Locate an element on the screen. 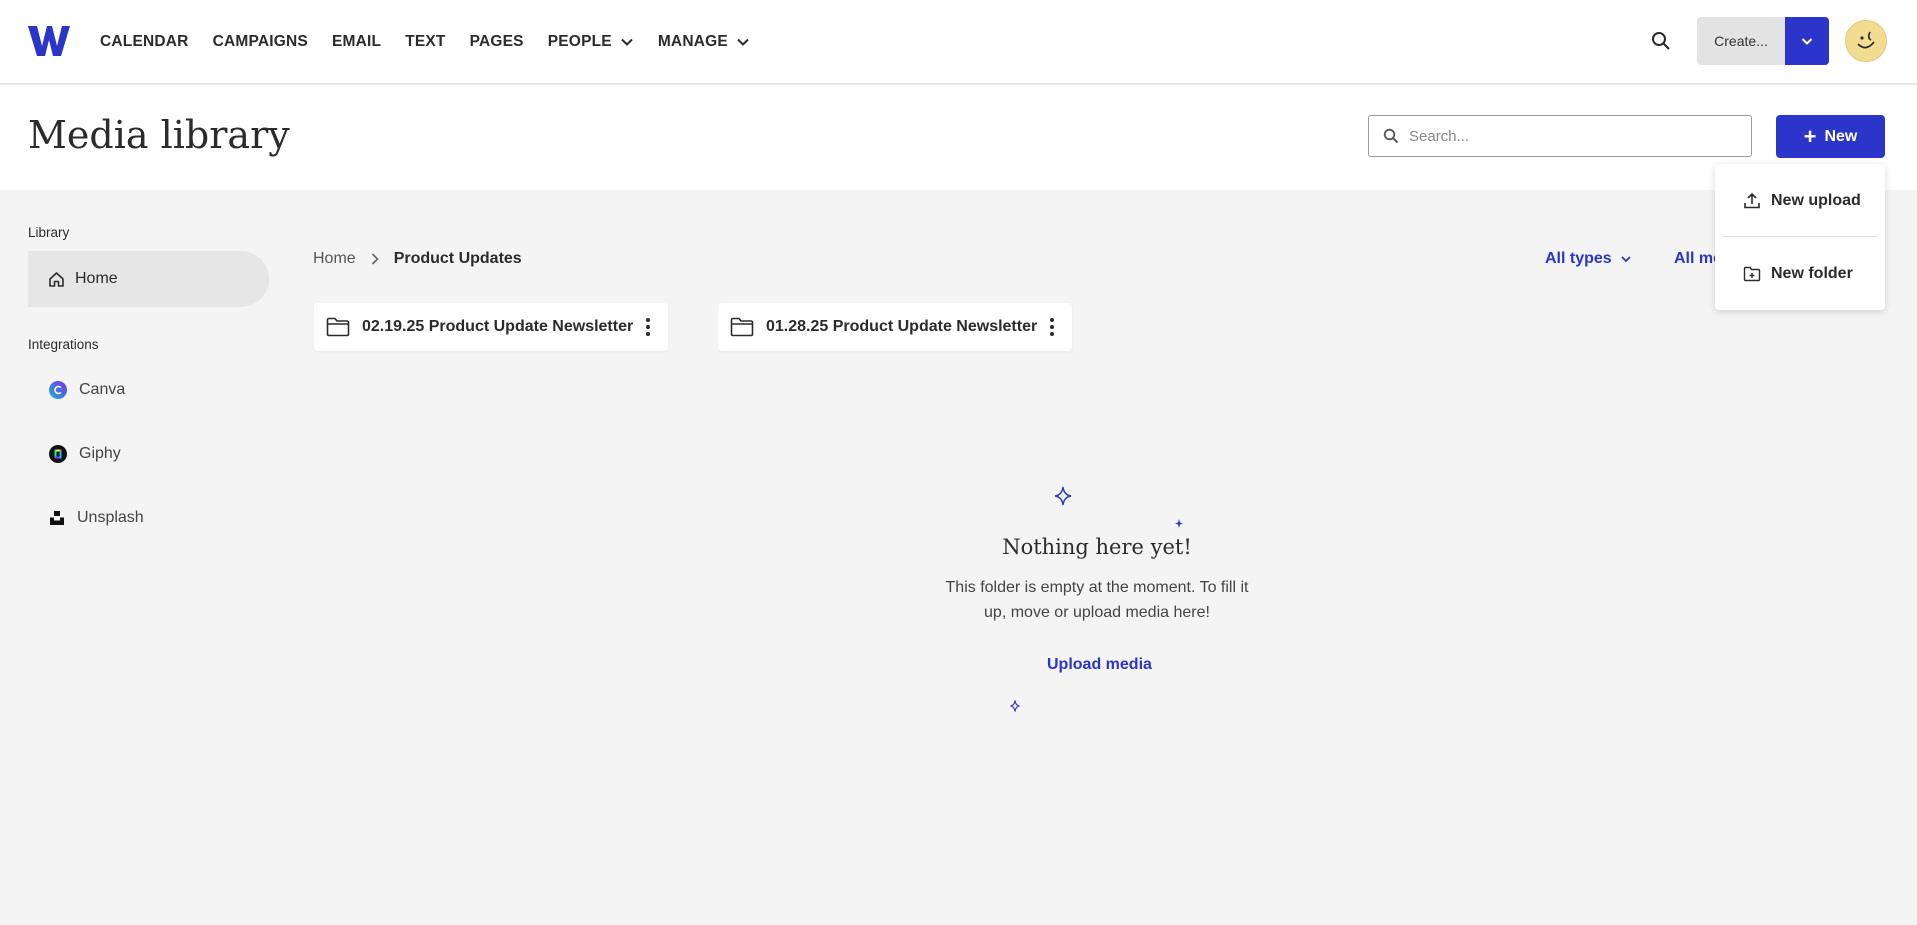  create-dropdown-toggle is located at coordinates (1807, 41).